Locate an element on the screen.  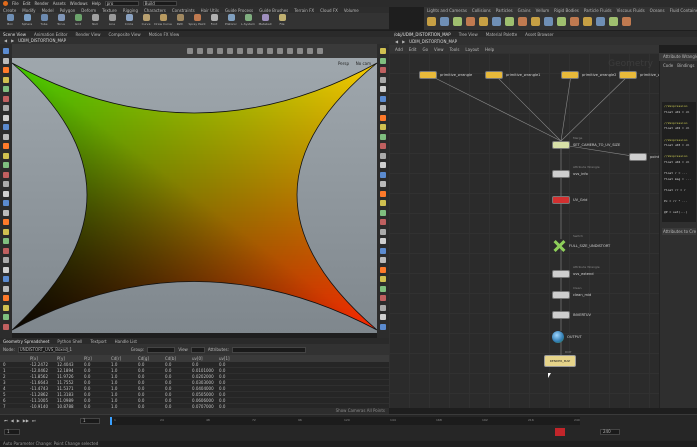
params-tab-bindings: Bindings is located at coordinates (685, 65).